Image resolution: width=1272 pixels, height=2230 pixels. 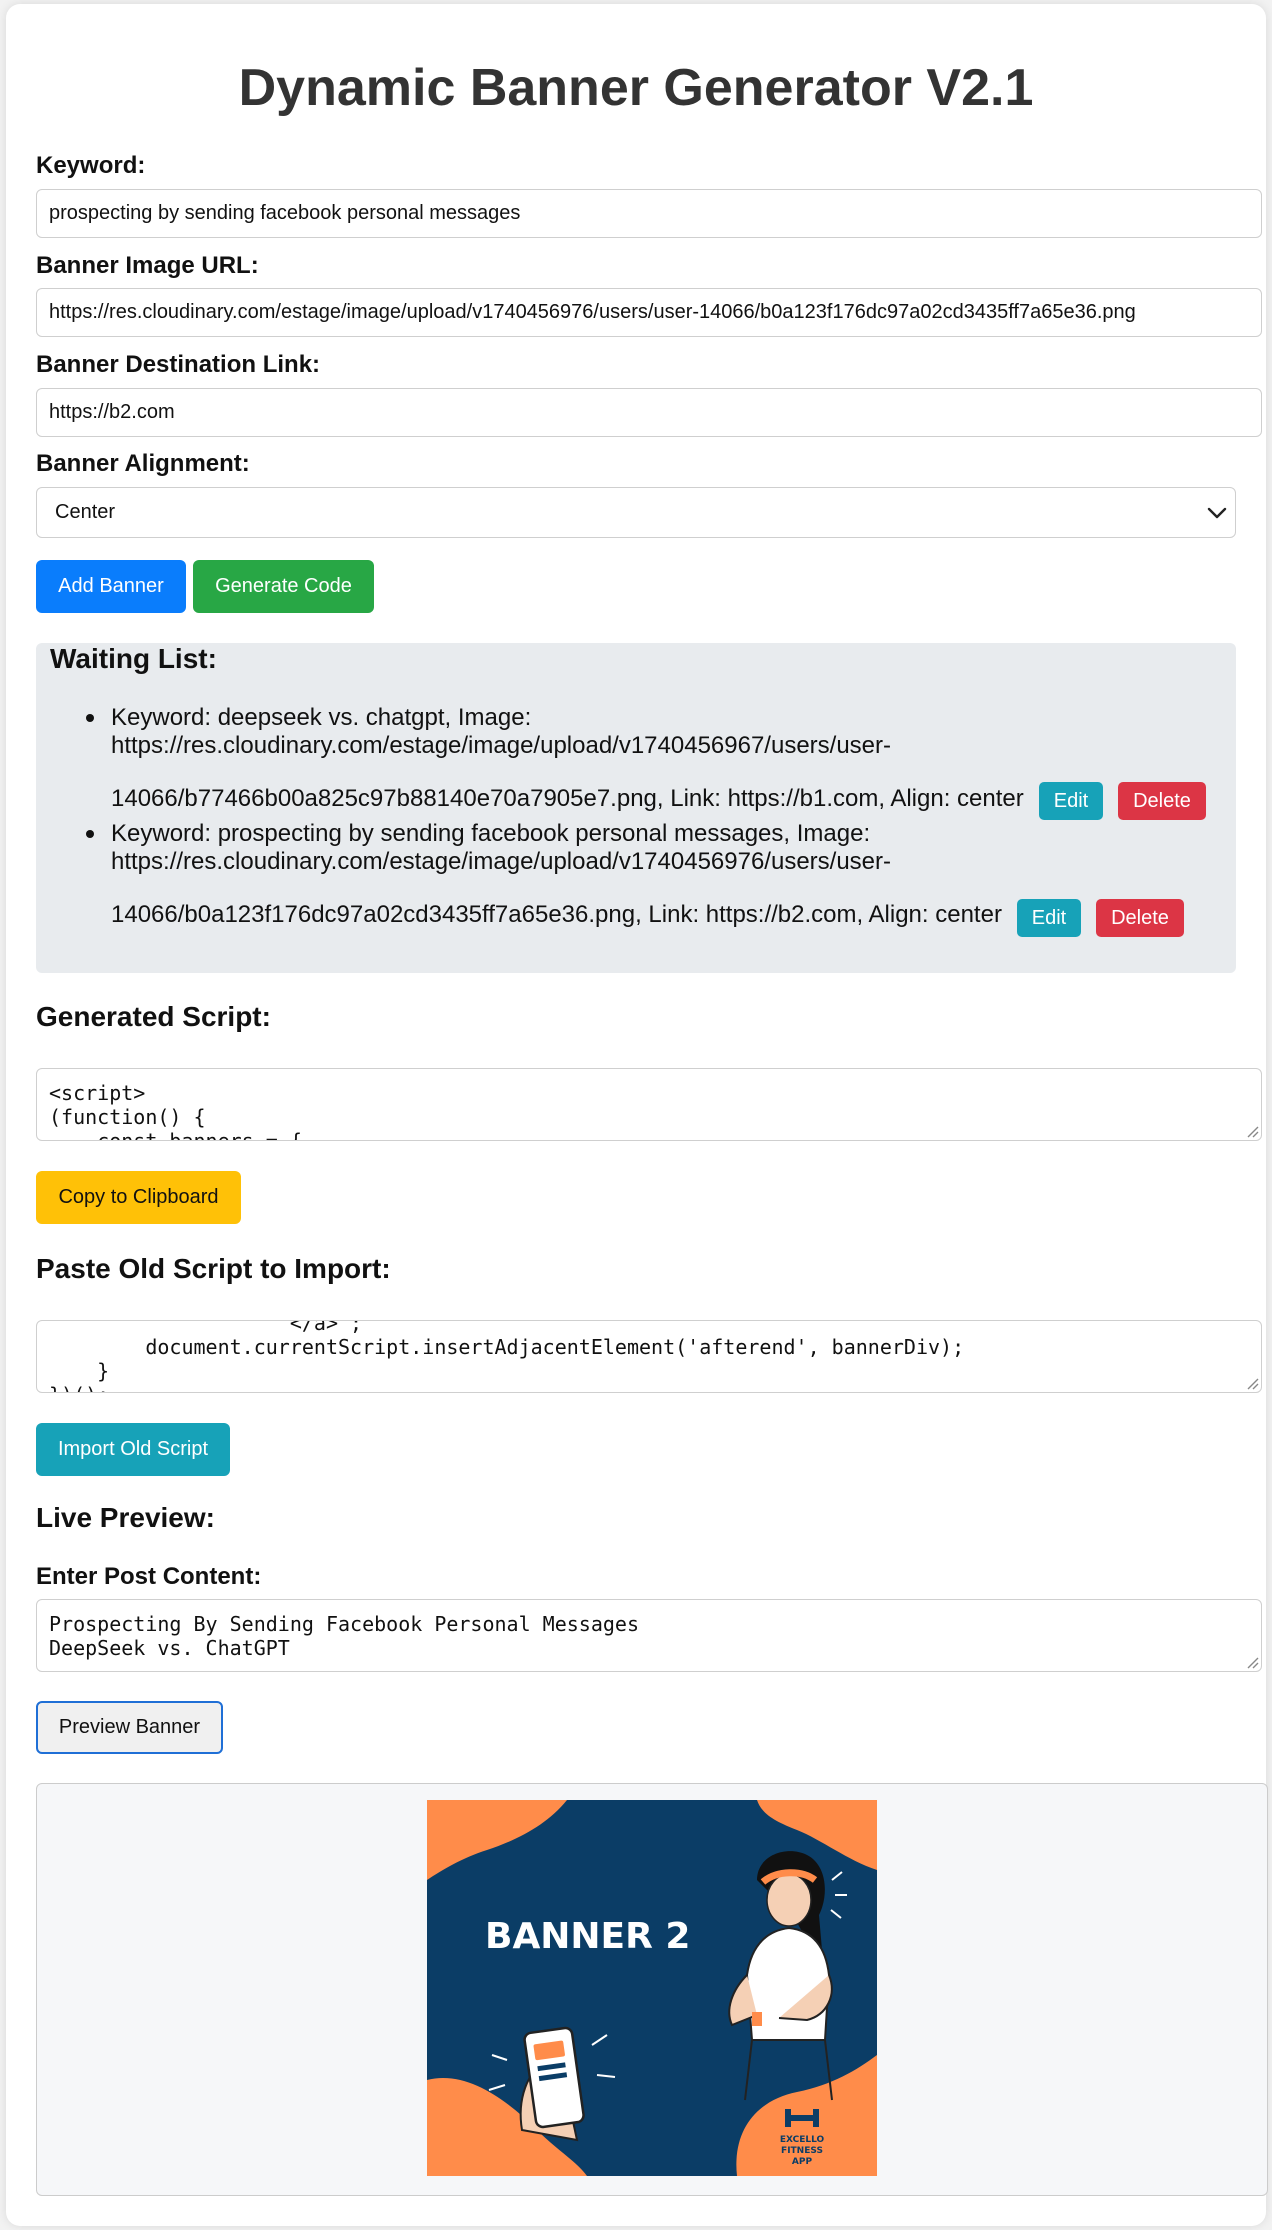 What do you see at coordinates (1217, 513) in the screenshot?
I see `chevron-down-icon` at bounding box center [1217, 513].